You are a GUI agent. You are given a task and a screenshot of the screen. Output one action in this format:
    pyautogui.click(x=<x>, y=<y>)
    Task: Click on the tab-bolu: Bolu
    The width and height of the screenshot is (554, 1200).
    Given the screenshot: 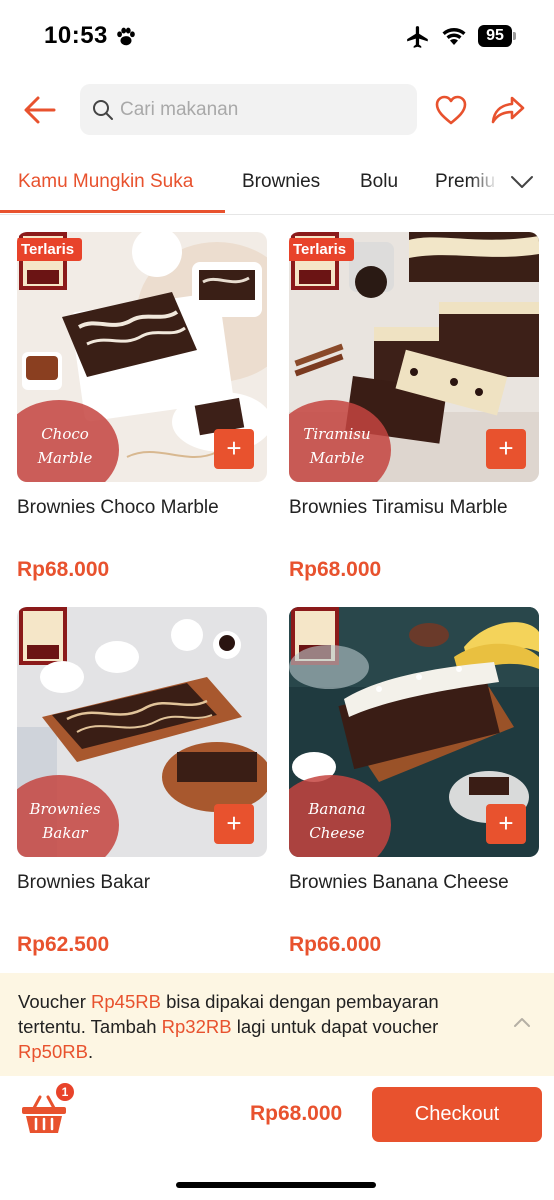 What is the action you would take?
    pyautogui.click(x=379, y=182)
    